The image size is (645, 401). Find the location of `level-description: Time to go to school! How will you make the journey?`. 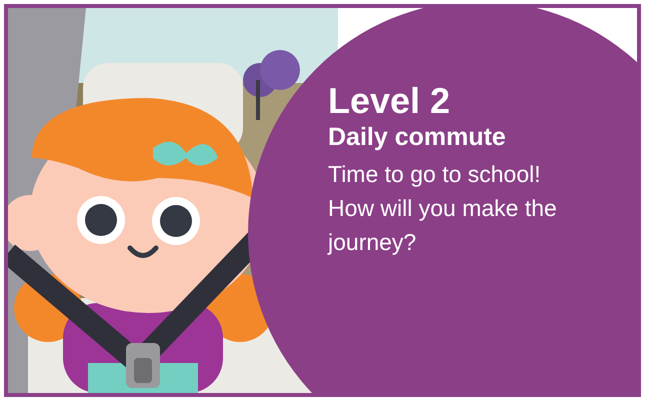

level-description: Time to go to school! How will you make the journey? is located at coordinates (443, 208).